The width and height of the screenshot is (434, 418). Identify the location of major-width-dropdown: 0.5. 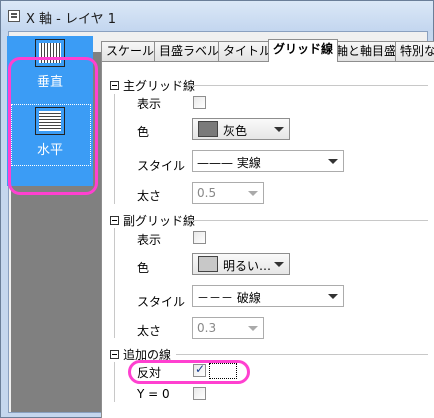
(228, 193).